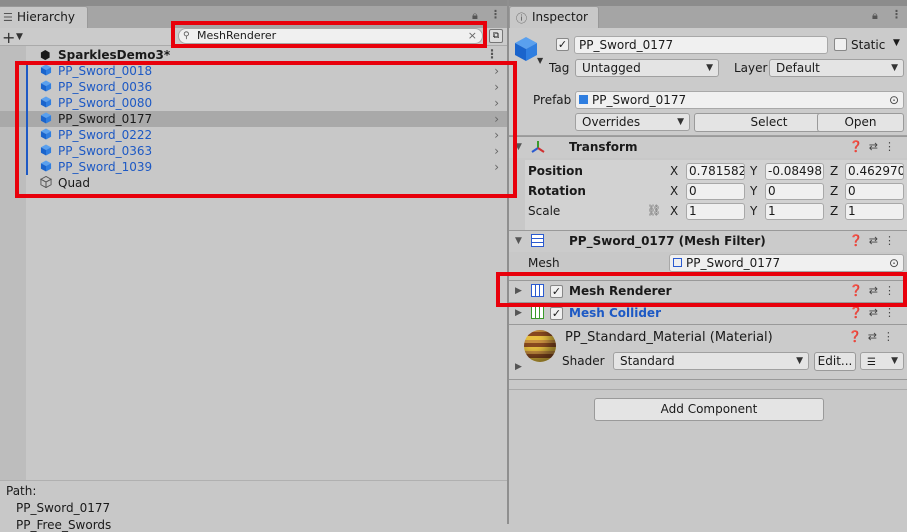 The height and width of the screenshot is (532, 907). I want to click on shader-dropdown: Standard ▼, so click(711, 361).